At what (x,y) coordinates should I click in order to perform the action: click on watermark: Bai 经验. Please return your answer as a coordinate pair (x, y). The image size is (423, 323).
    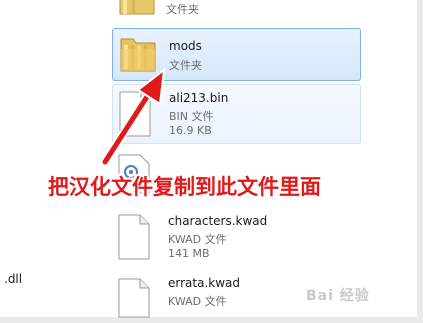
    Looking at the image, I should click on (338, 296).